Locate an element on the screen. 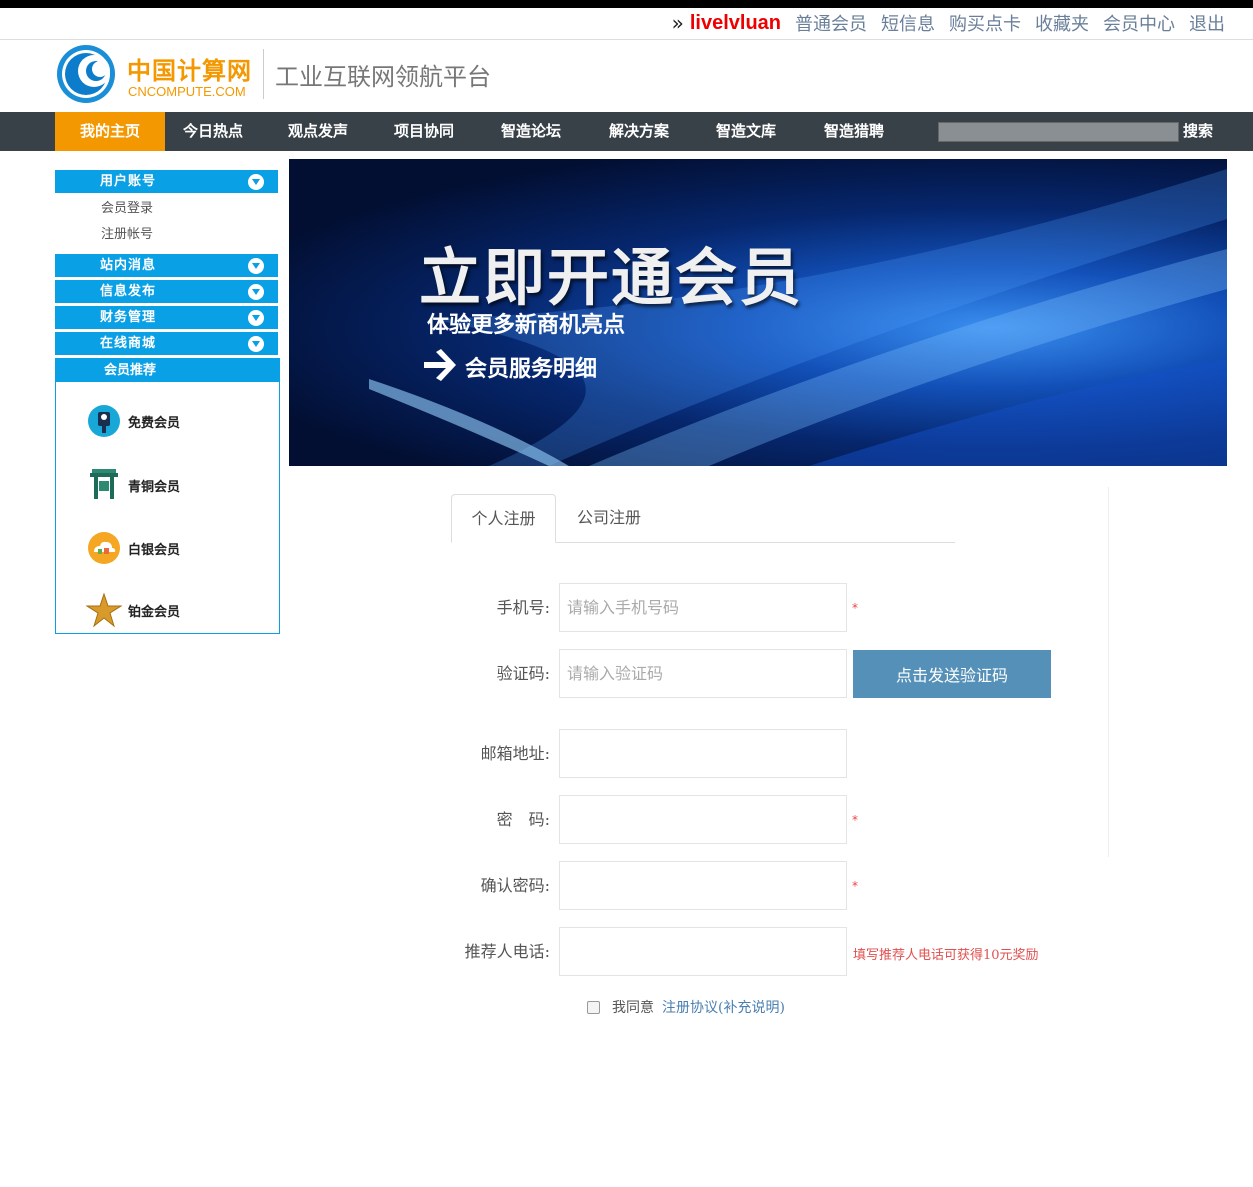  email-input is located at coordinates (703, 753).